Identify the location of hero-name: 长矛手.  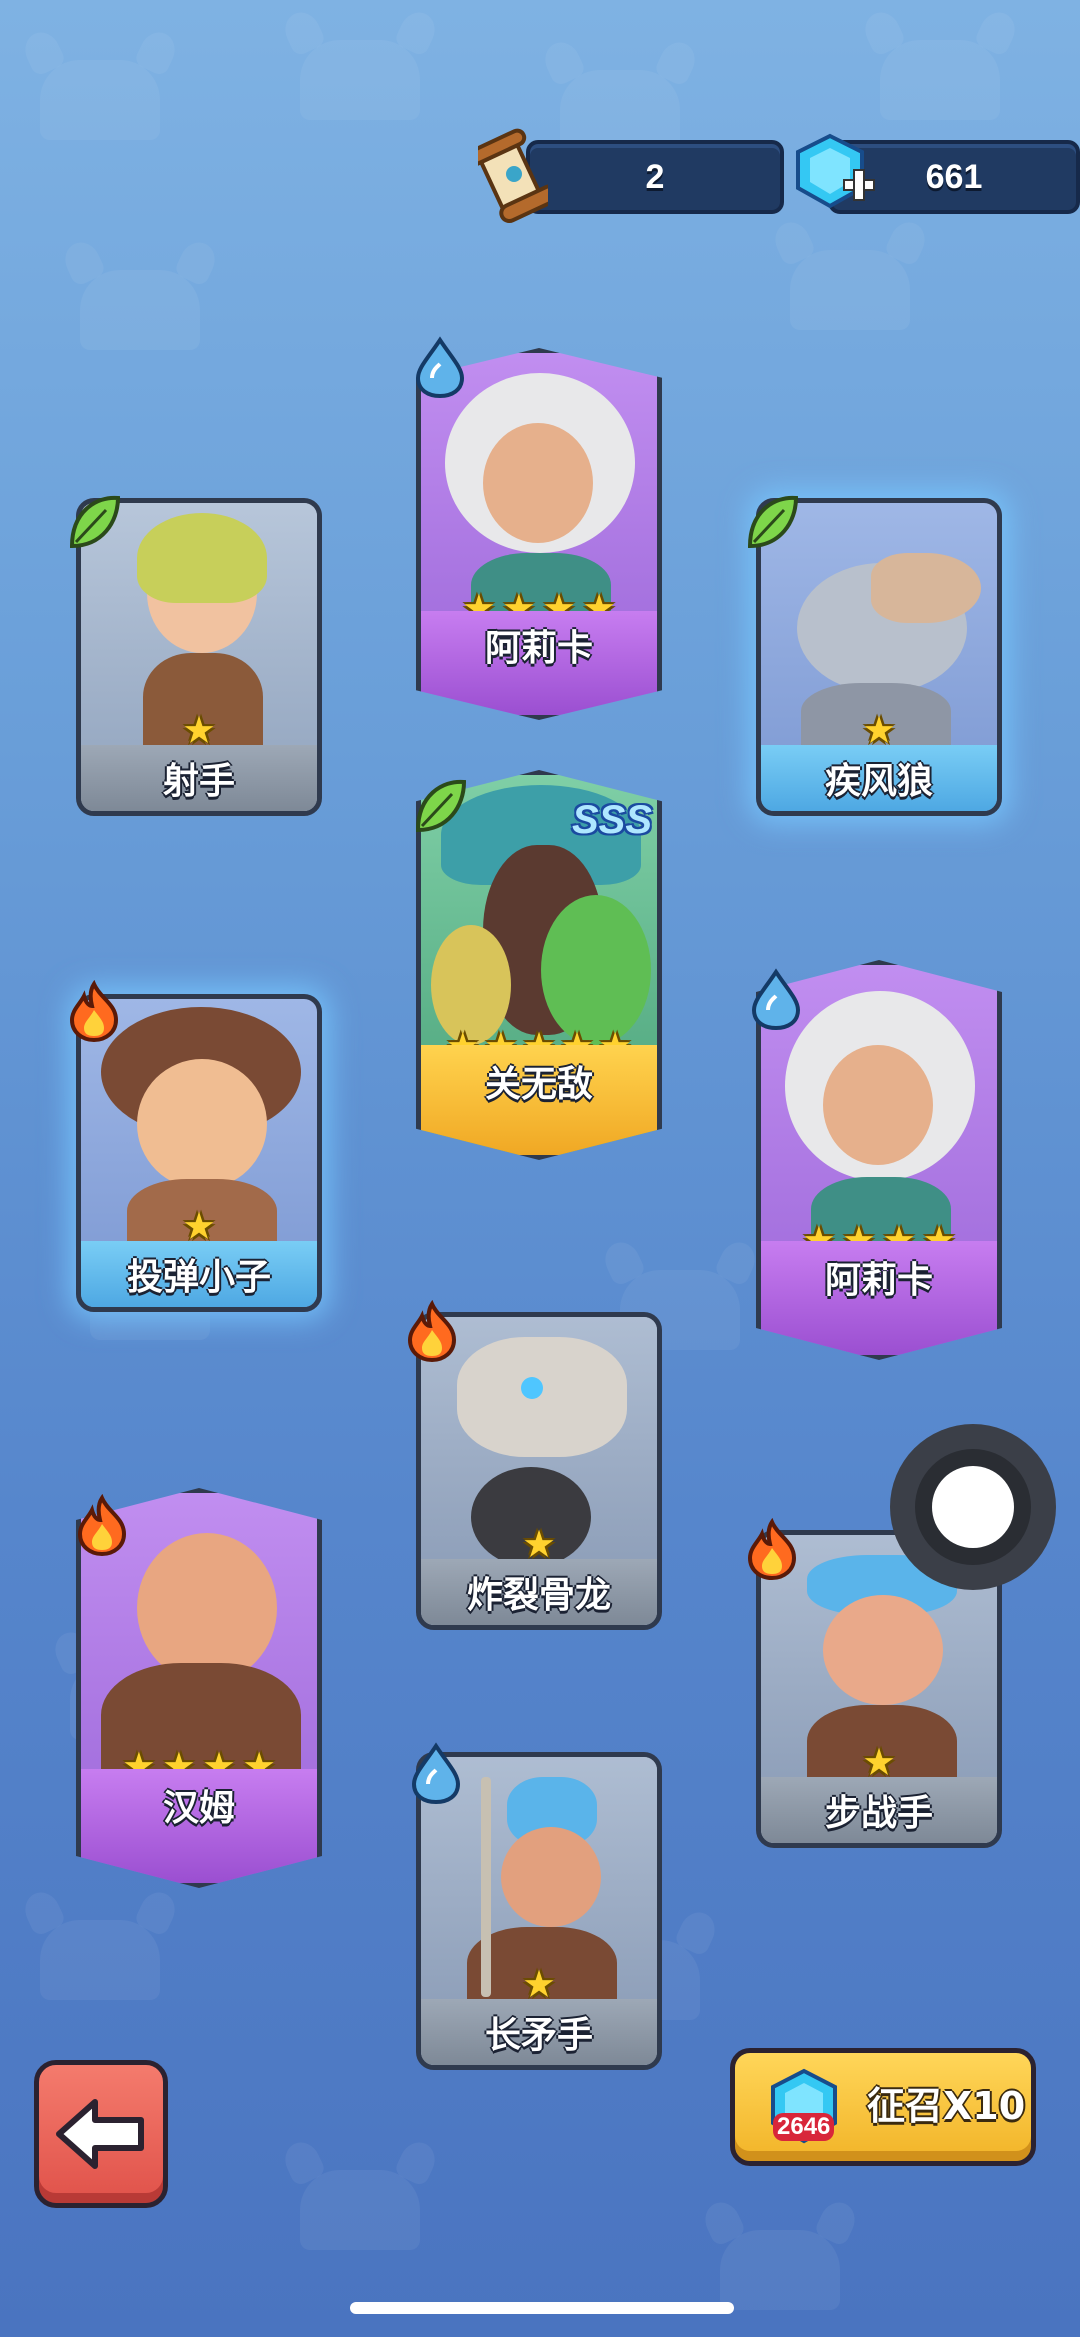
(538, 2035).